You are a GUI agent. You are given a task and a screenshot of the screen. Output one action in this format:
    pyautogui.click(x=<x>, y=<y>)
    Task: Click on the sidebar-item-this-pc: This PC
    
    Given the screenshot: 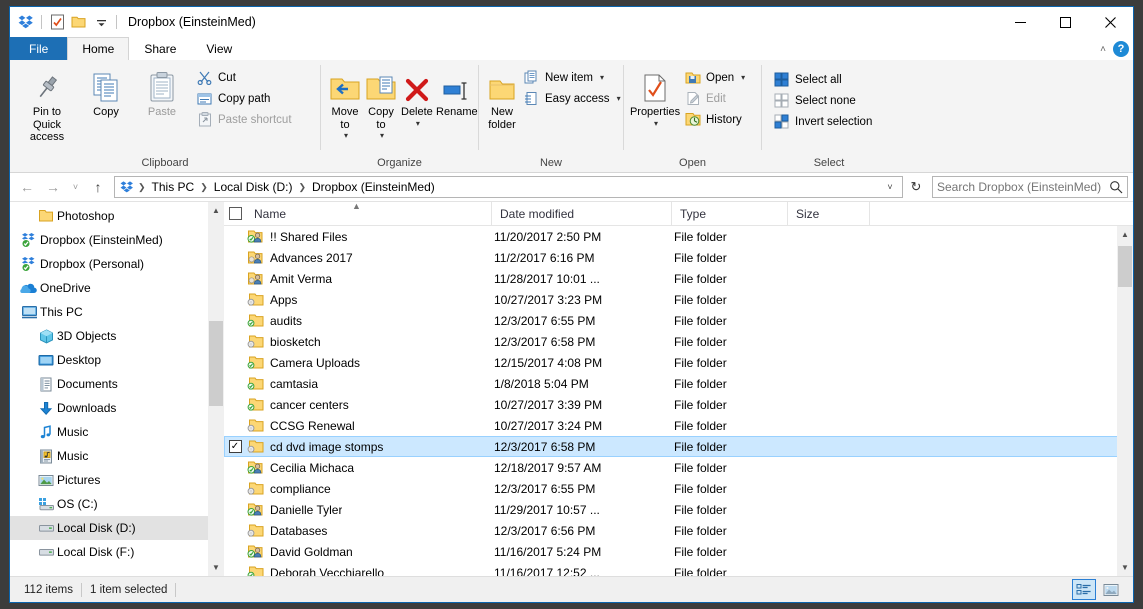 What is the action you would take?
    pyautogui.click(x=117, y=312)
    